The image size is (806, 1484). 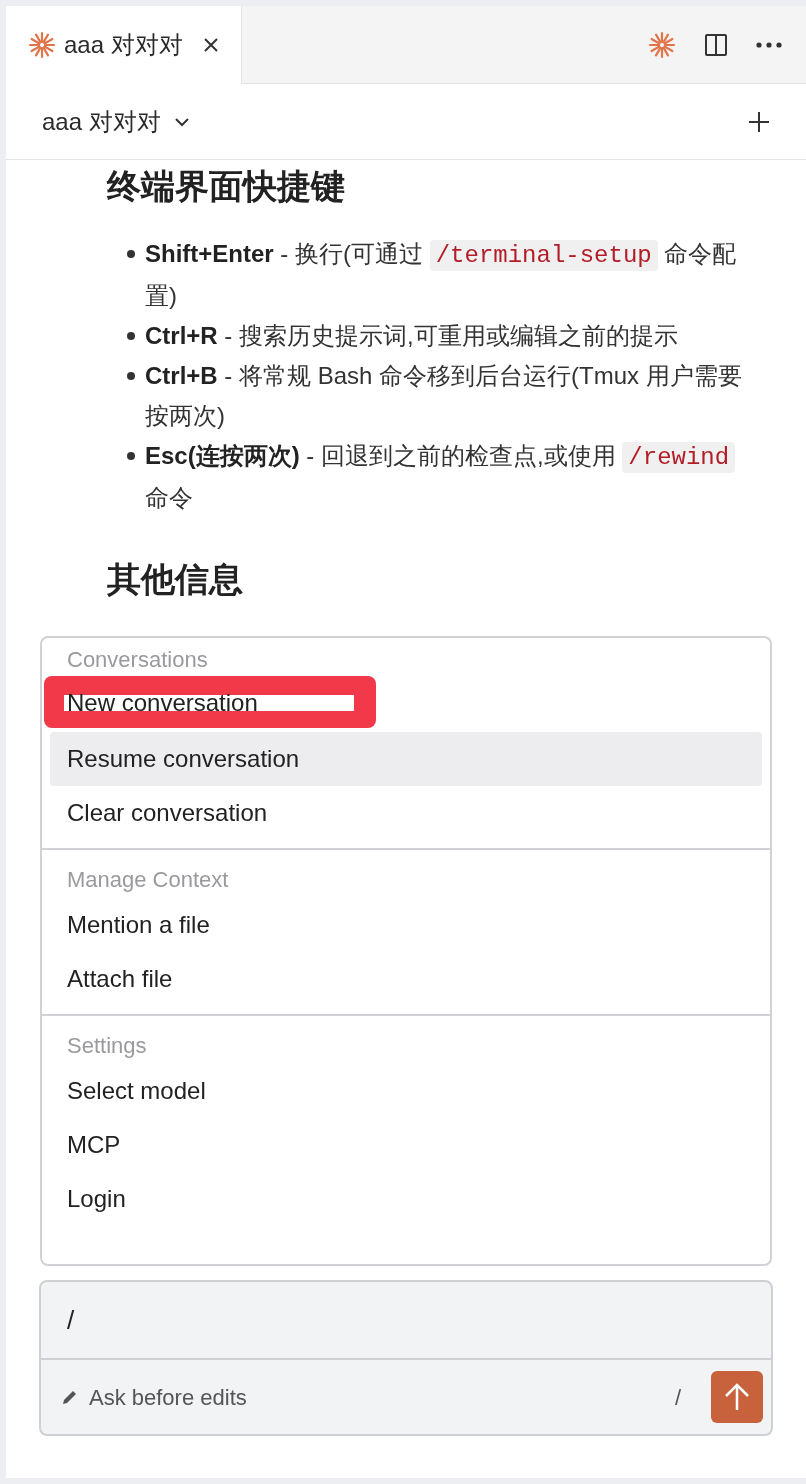 What do you see at coordinates (406, 759) in the screenshot?
I see `menu-item: Resume conversation` at bounding box center [406, 759].